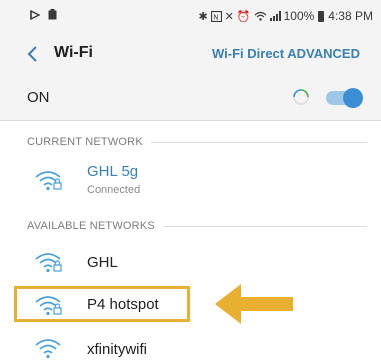 The width and height of the screenshot is (381, 360). I want to click on wifi-toggle-switch, so click(344, 98).